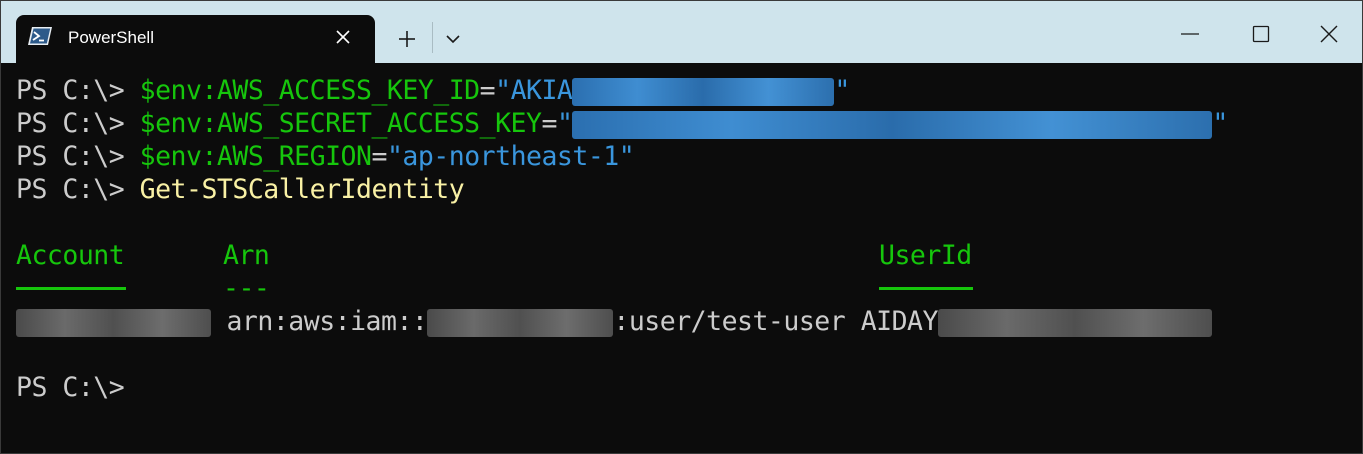 Image resolution: width=1363 pixels, height=454 pixels. What do you see at coordinates (310, 90) in the screenshot?
I see `env-variable: $env:AWS_ACCESS_KEY_ID` at bounding box center [310, 90].